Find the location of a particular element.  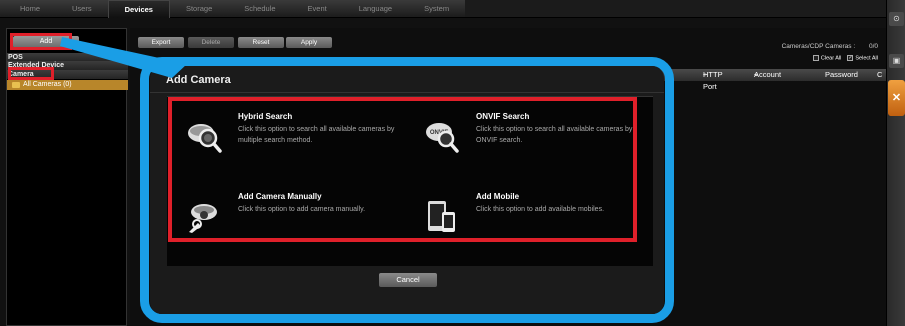

tab-devices: Devices is located at coordinates (138, 9).